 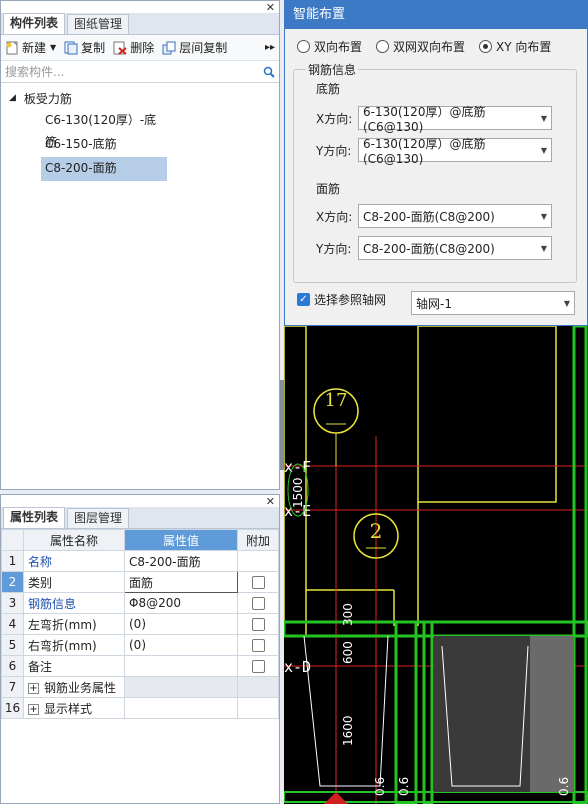 I want to click on row-number: 6, so click(x=12, y=666).